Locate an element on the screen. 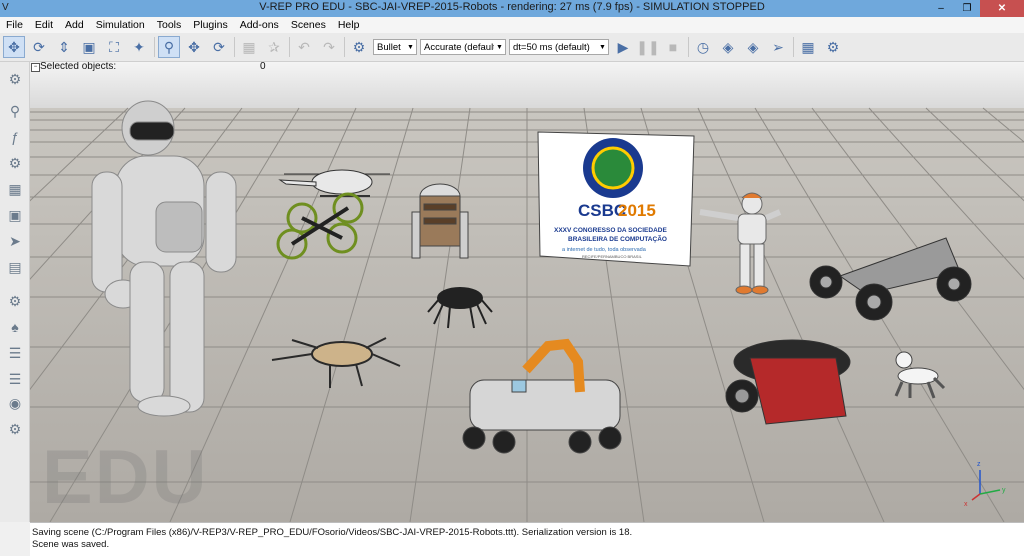 This screenshot has height=556, width=1024. scene-hierarchy-icon: ➤ is located at coordinates (15, 241).